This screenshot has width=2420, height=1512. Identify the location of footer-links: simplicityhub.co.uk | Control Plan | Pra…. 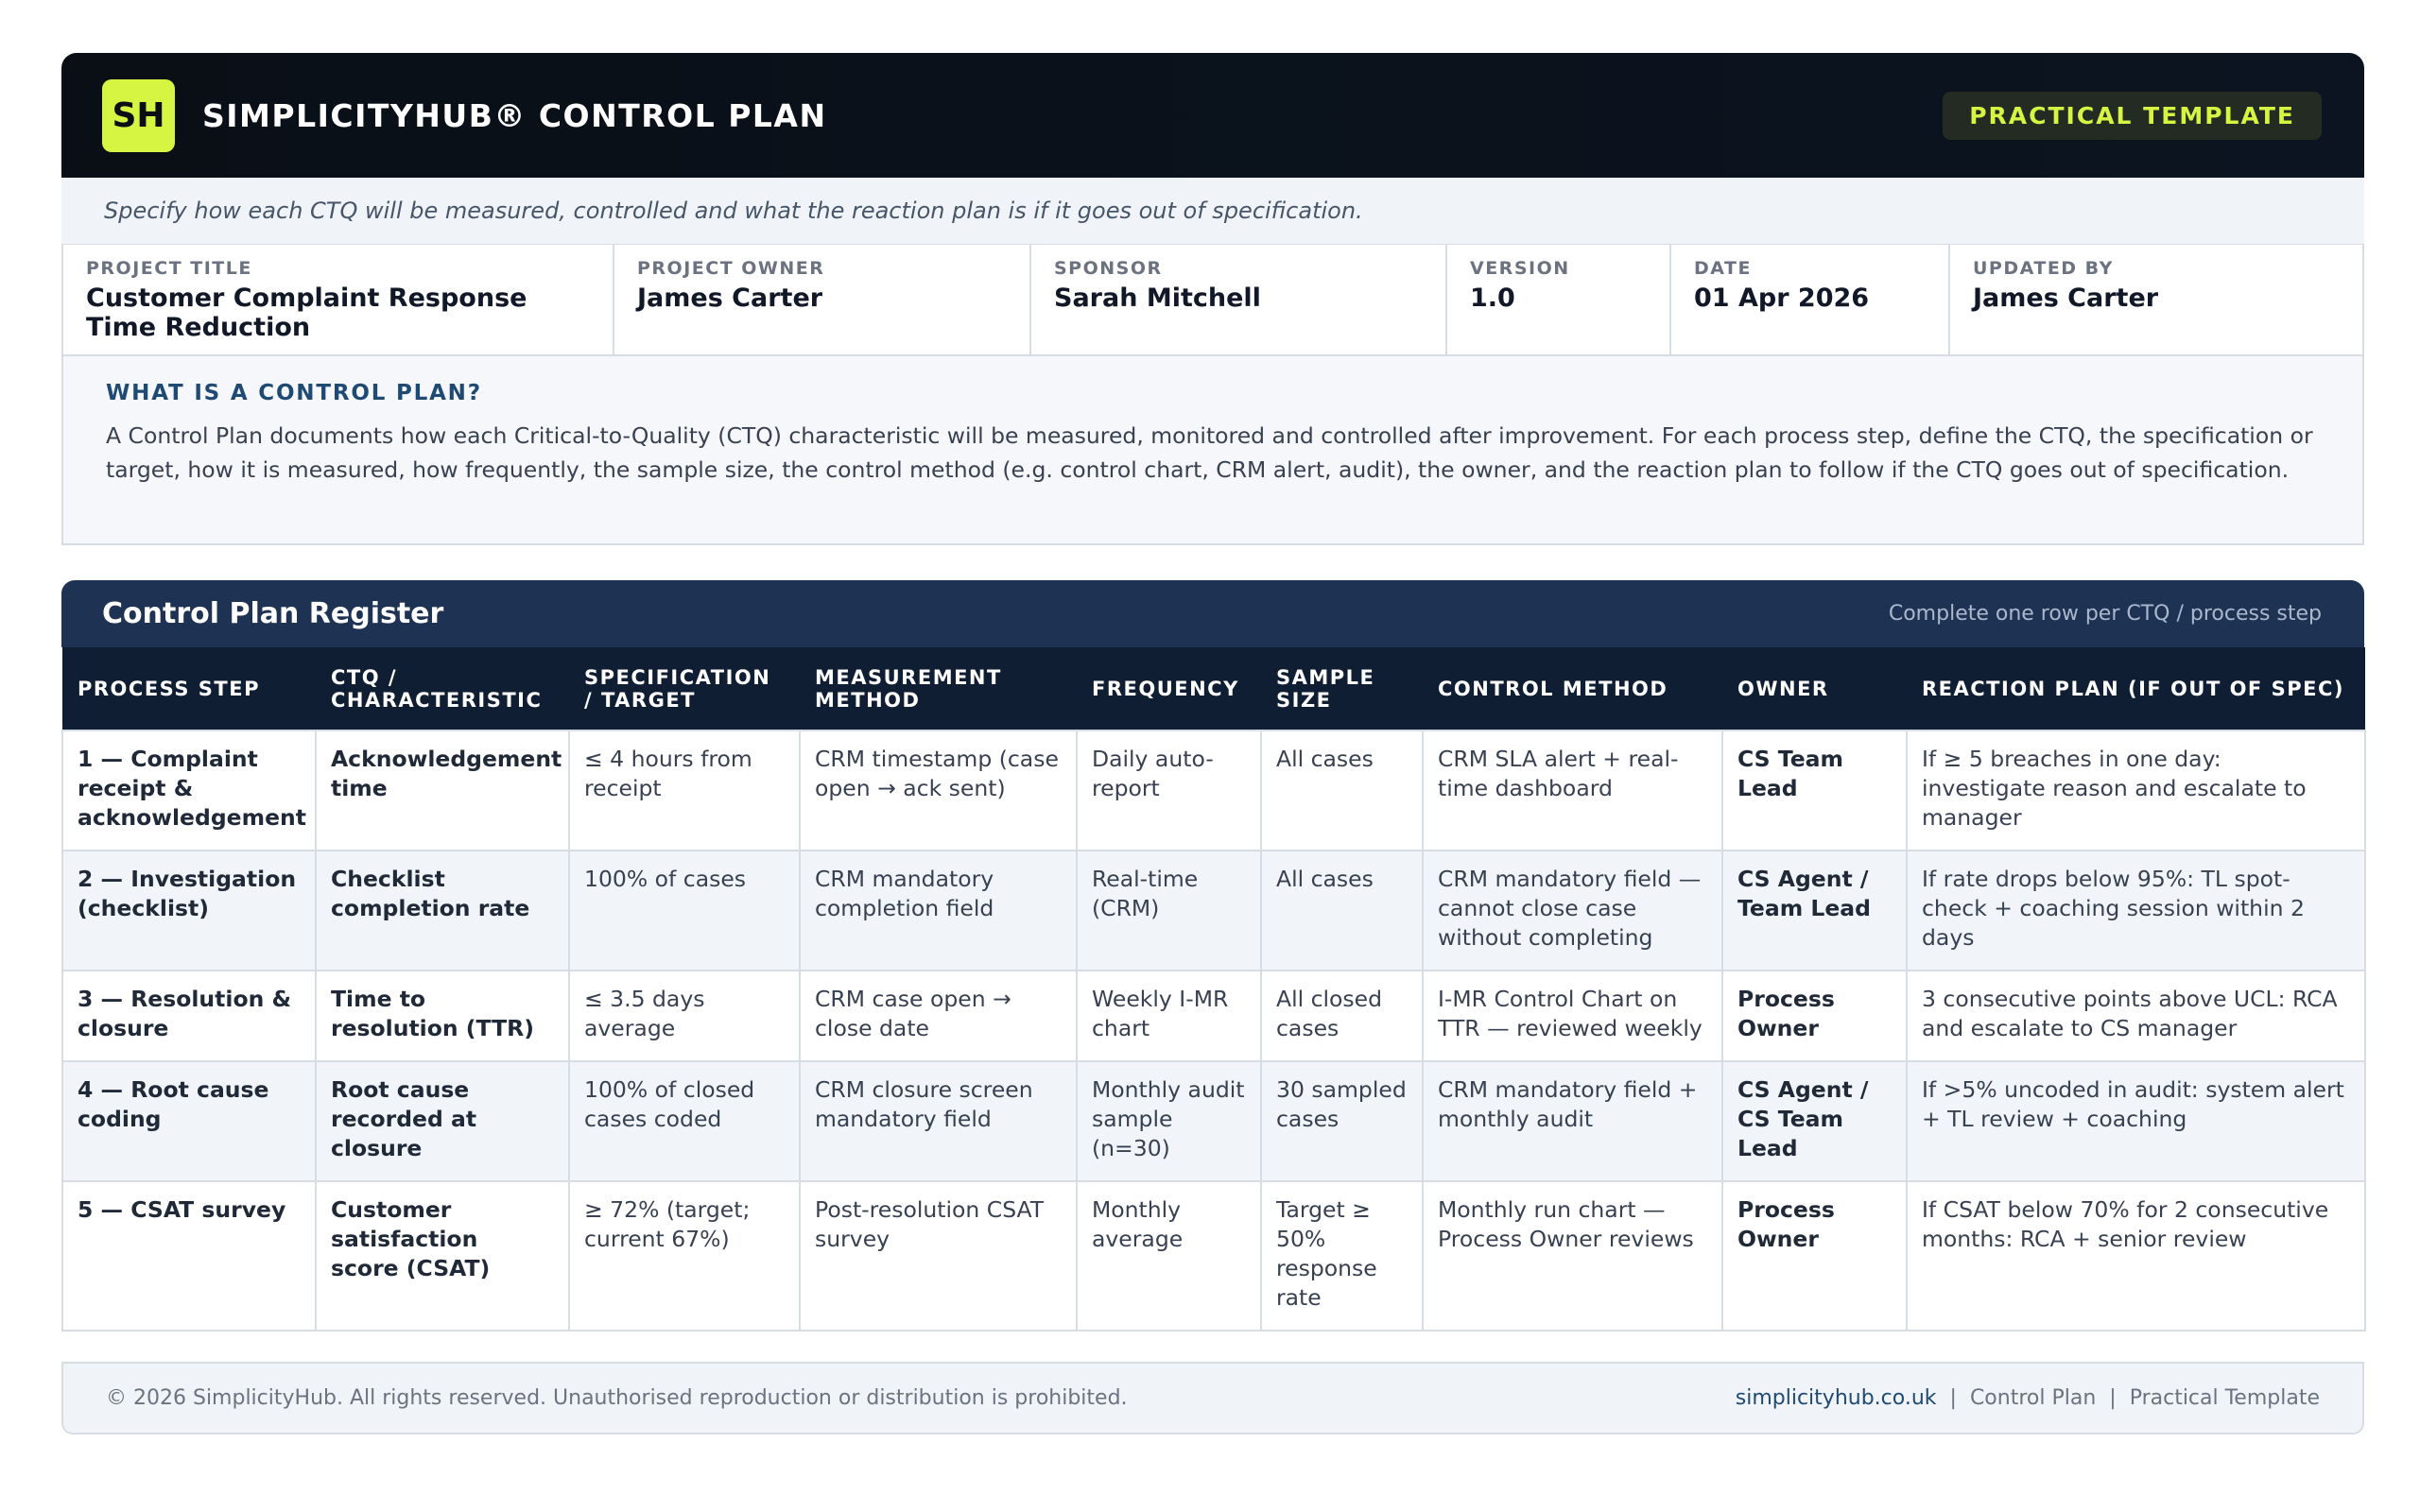
(2028, 1398).